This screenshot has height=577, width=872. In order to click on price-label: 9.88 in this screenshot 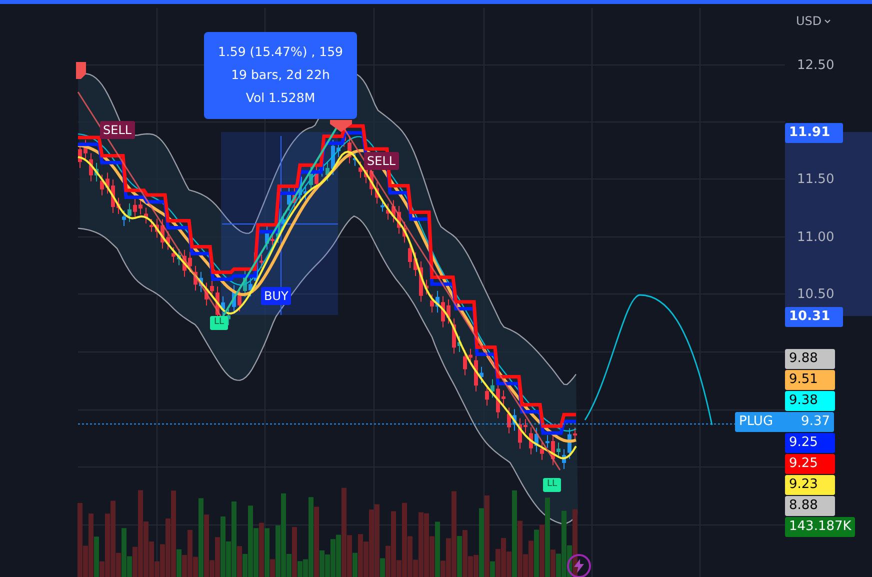, I will do `click(810, 359)`.